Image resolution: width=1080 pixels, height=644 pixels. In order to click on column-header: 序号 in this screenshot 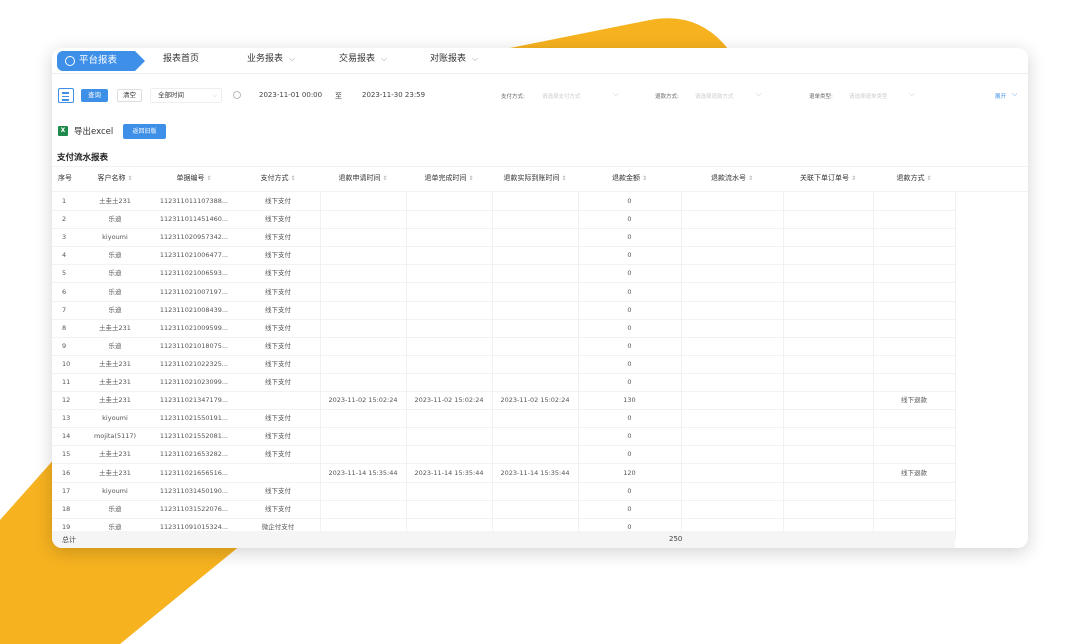, I will do `click(65, 178)`.